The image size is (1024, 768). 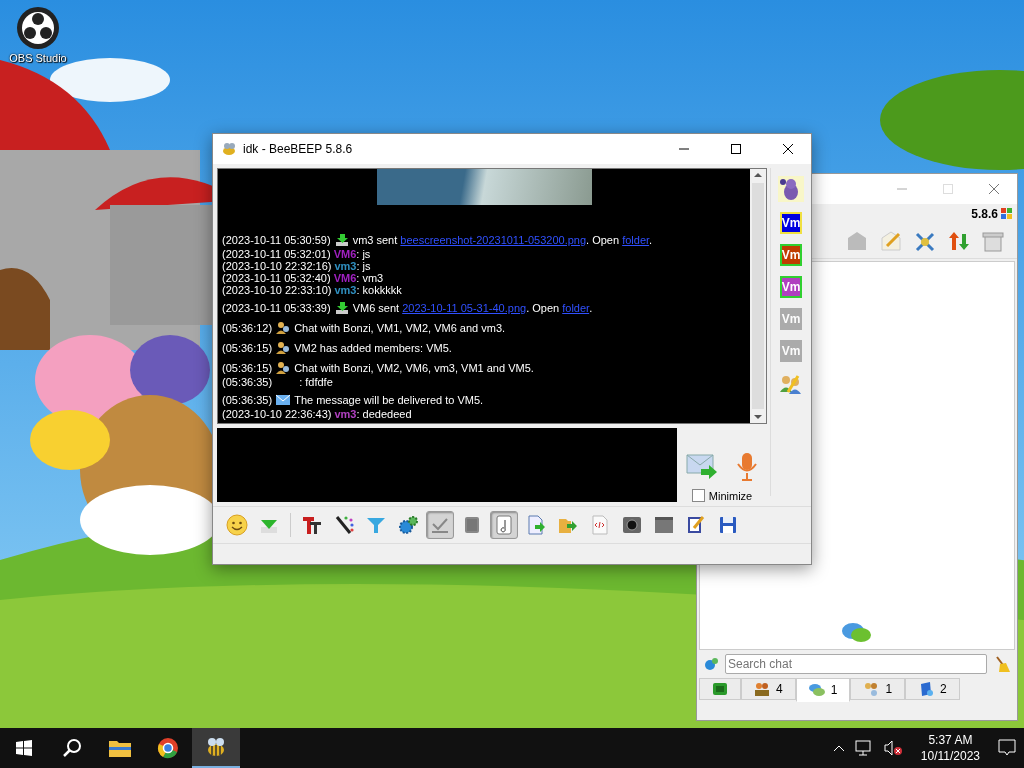 What do you see at coordinates (120, 748) in the screenshot?
I see `folder-icon` at bounding box center [120, 748].